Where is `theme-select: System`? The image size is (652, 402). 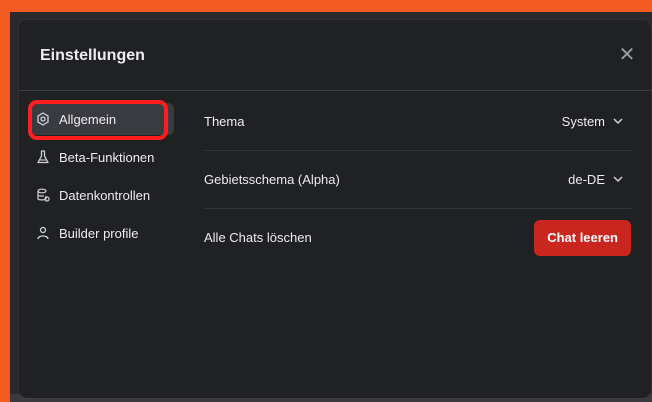 theme-select: System is located at coordinates (596, 121).